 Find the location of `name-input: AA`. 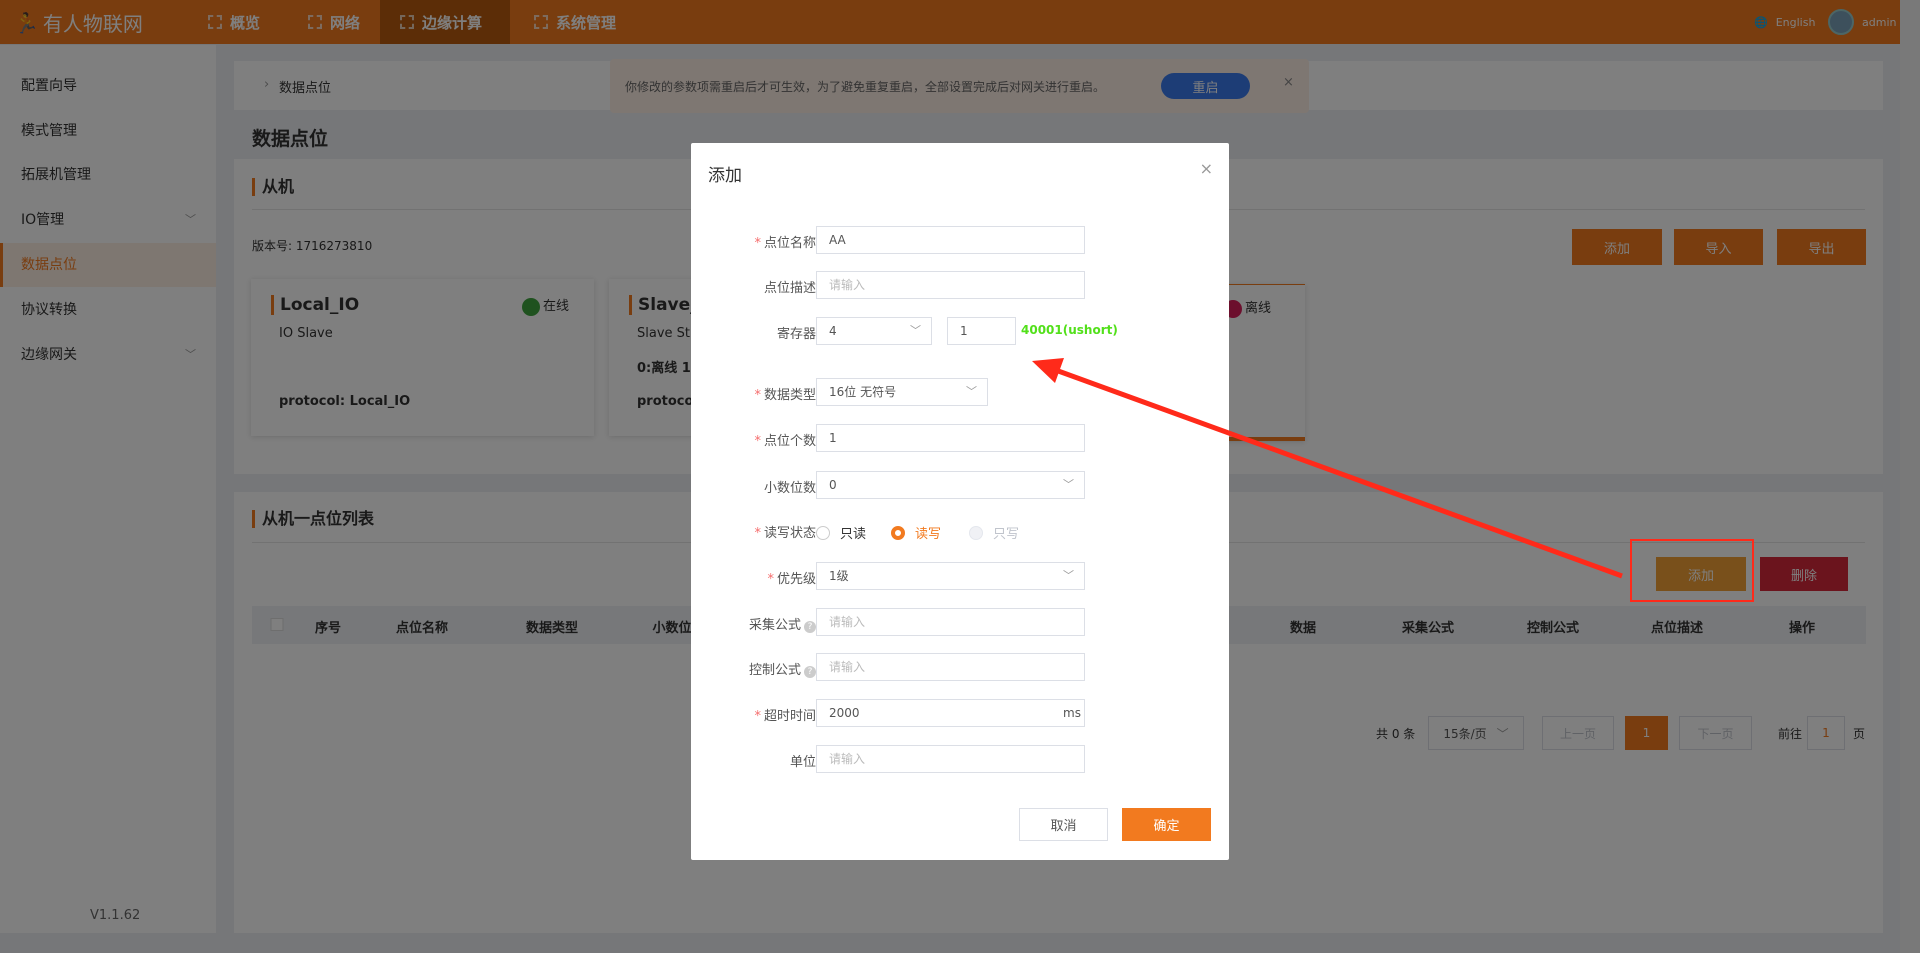

name-input: AA is located at coordinates (950, 240).